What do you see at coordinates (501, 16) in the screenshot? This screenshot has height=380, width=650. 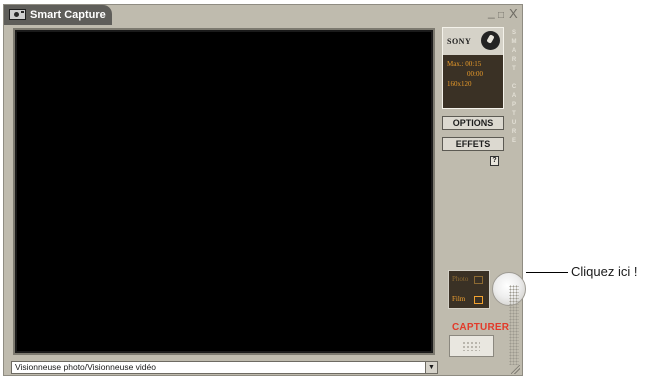 I see `maximize-button: □` at bounding box center [501, 16].